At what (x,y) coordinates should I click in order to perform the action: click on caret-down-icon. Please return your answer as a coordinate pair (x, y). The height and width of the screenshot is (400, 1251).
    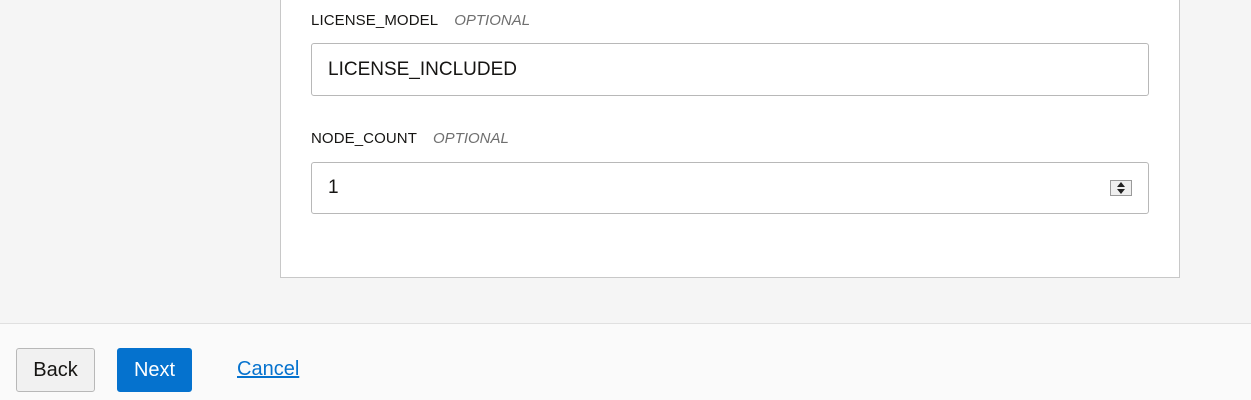
    Looking at the image, I should click on (1121, 191).